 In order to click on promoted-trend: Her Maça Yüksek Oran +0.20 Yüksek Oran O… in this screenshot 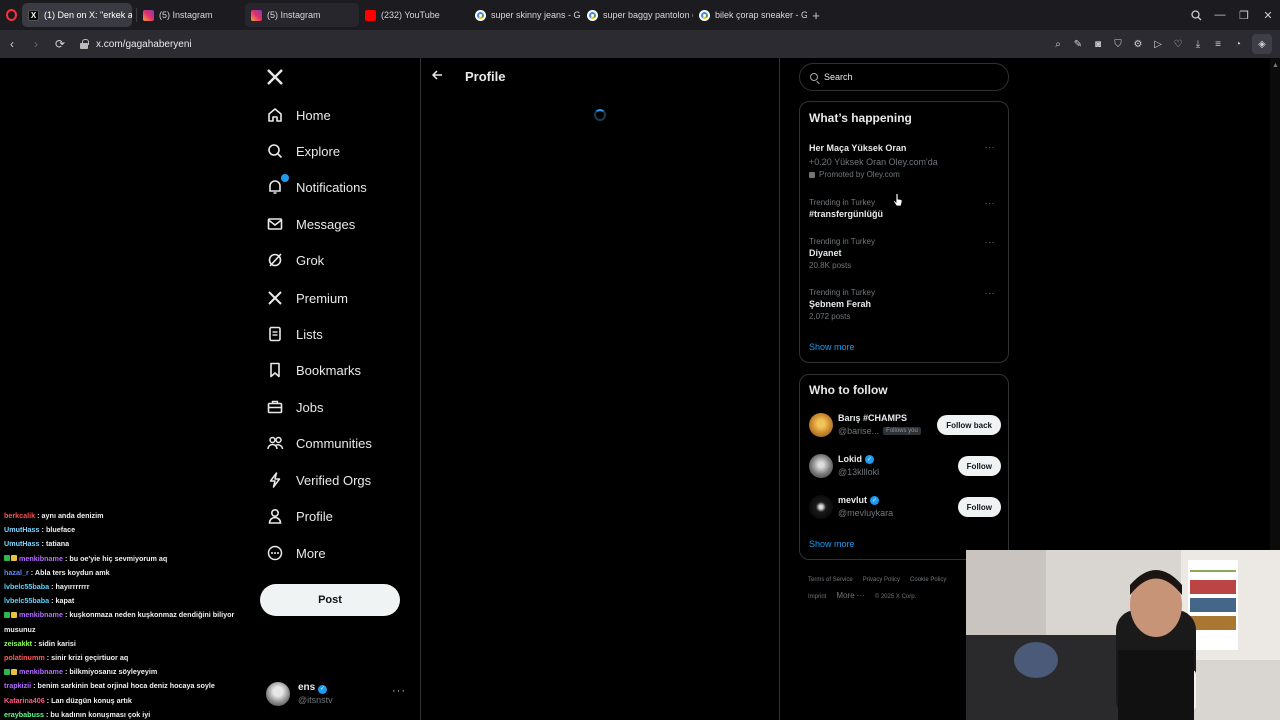, I will do `click(905, 161)`.